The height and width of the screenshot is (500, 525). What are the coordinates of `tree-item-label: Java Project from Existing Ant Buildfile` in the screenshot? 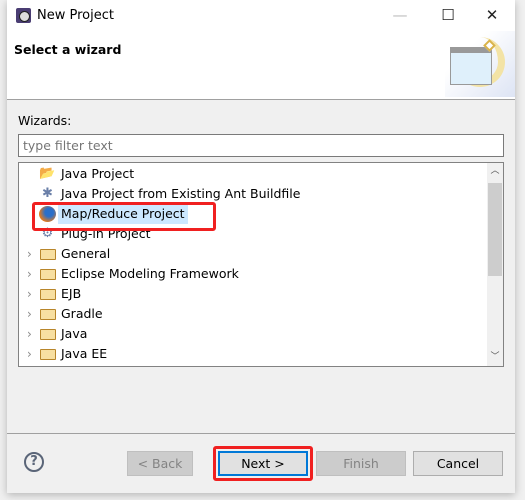 It's located at (181, 193).